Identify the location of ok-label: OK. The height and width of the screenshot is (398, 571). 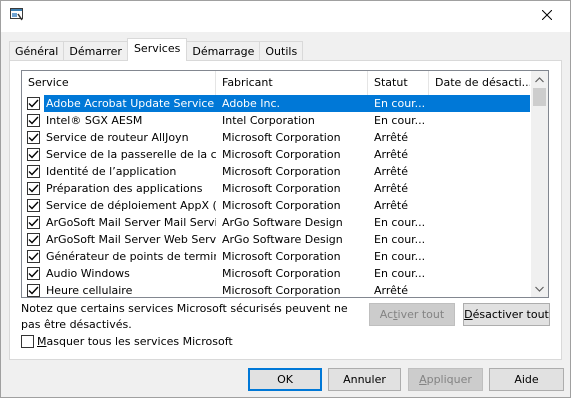
(285, 379).